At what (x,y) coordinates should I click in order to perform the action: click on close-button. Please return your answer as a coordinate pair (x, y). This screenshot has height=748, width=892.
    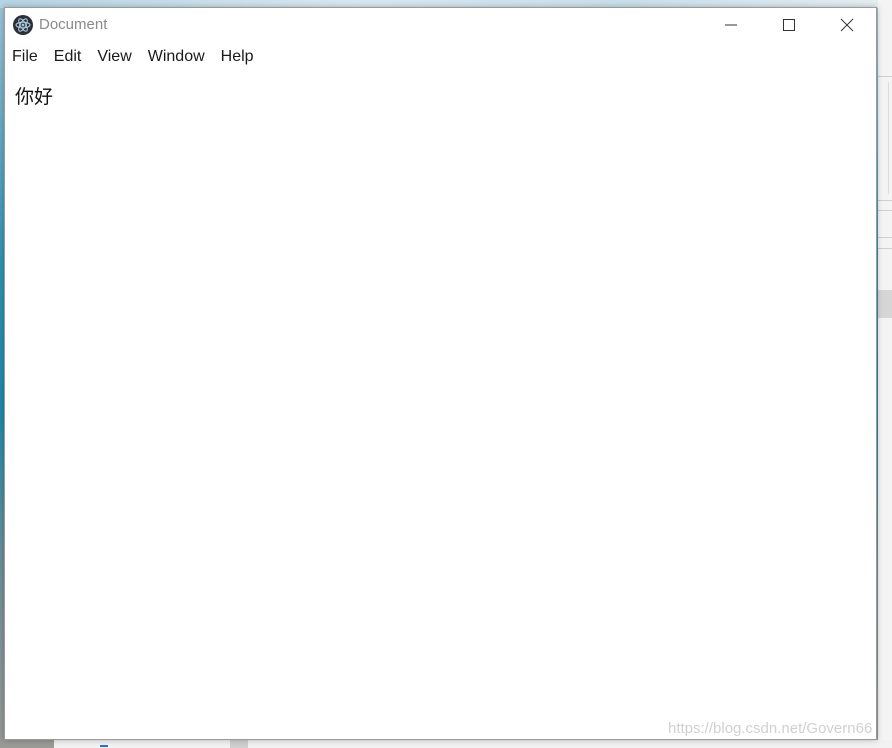
    Looking at the image, I should click on (847, 25).